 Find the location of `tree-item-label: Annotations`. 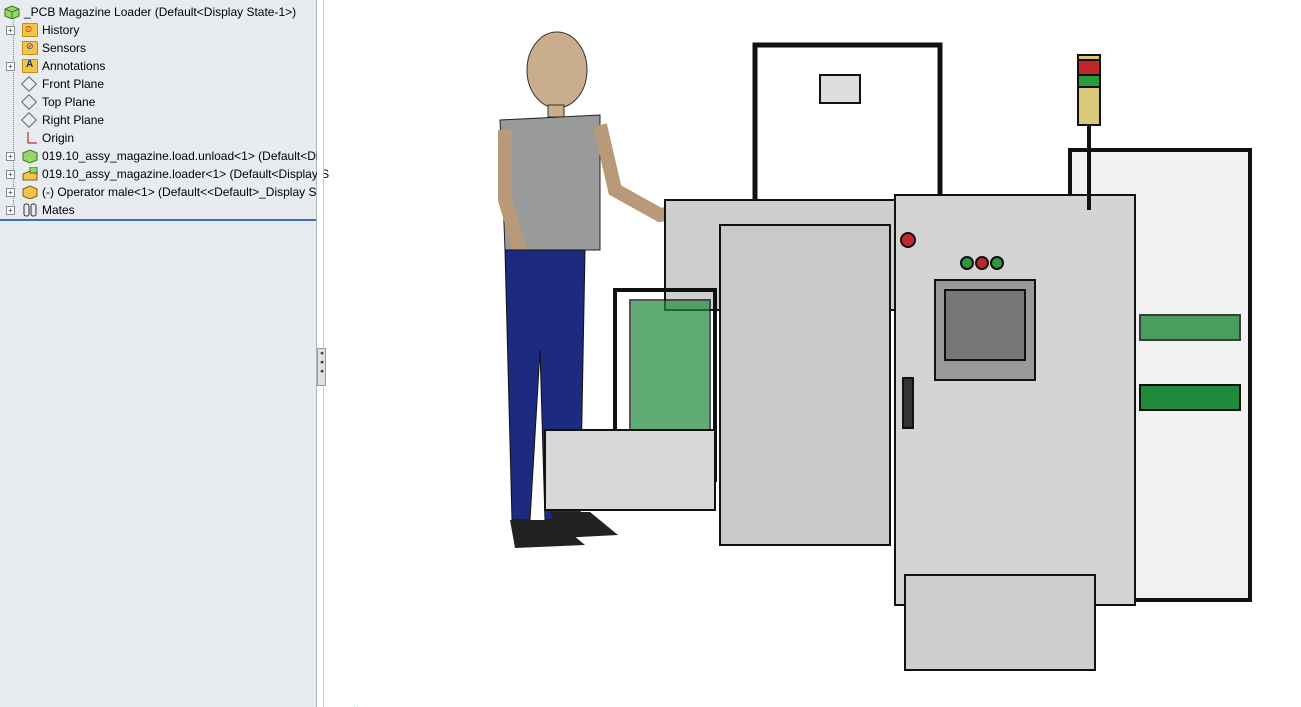

tree-item-label: Annotations is located at coordinates (74, 66).